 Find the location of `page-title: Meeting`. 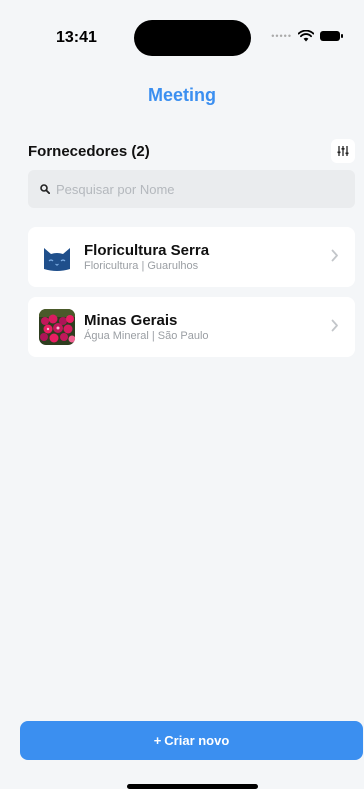

page-title: Meeting is located at coordinates (181, 95).